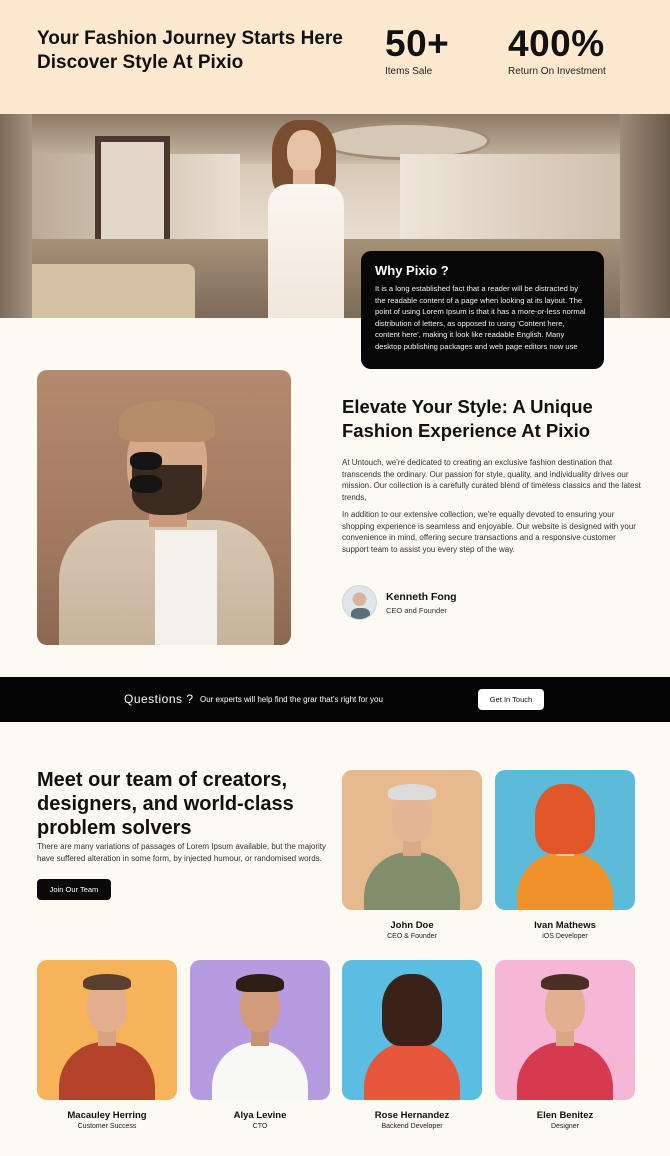  I want to click on stat-roi: 400% Return On Investment, so click(557, 49).